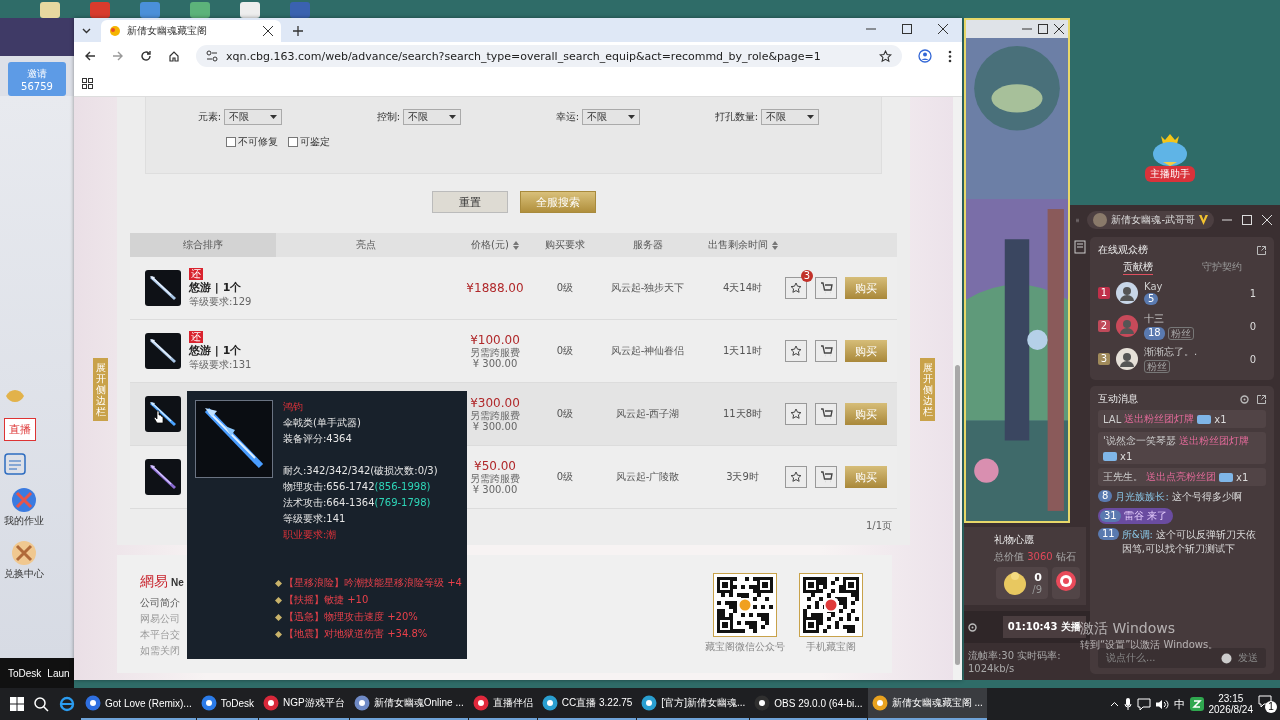 This screenshot has width=1280, height=720. Describe the element at coordinates (1127, 704) in the screenshot. I see `microphone-icon` at that location.